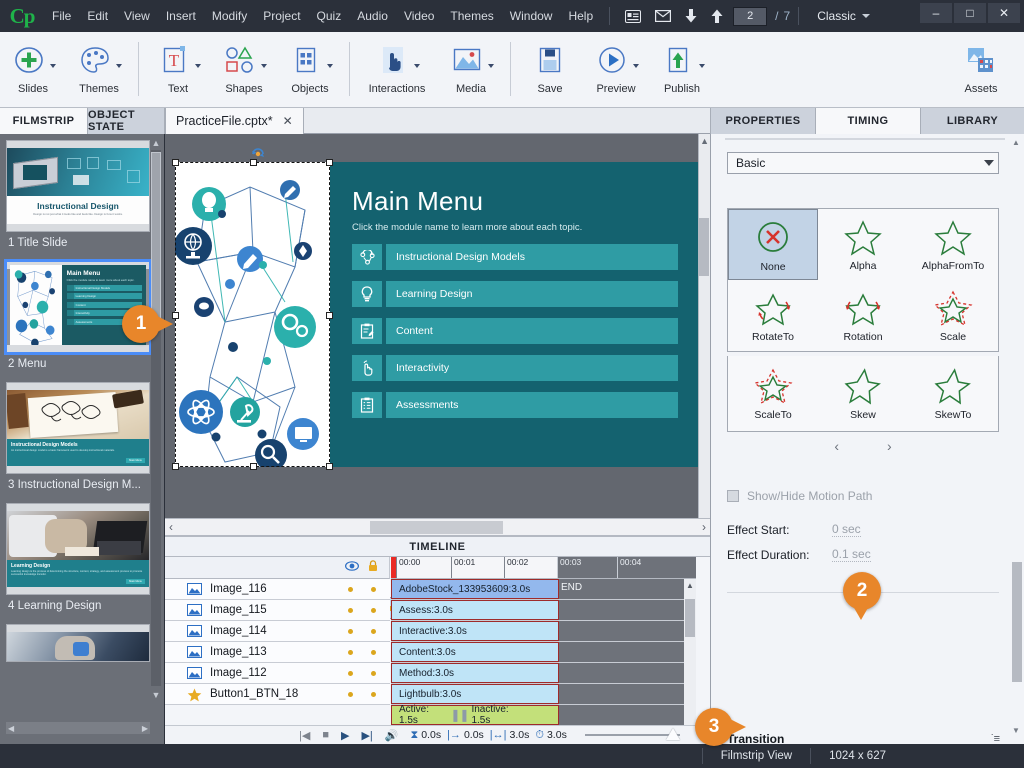  Describe the element at coordinates (277, 652) in the screenshot. I see `table-row: Image_113` at that location.